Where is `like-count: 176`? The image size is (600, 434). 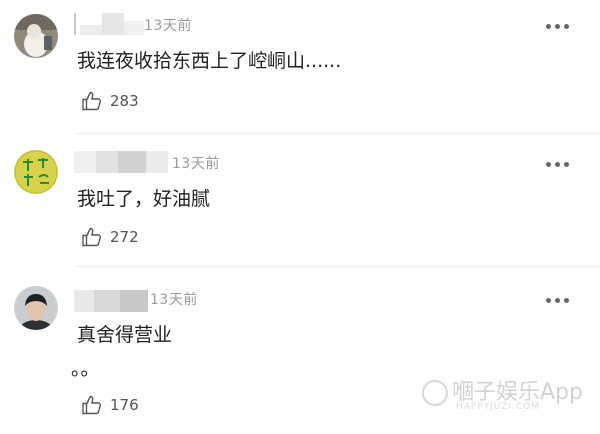
like-count: 176 is located at coordinates (124, 405).